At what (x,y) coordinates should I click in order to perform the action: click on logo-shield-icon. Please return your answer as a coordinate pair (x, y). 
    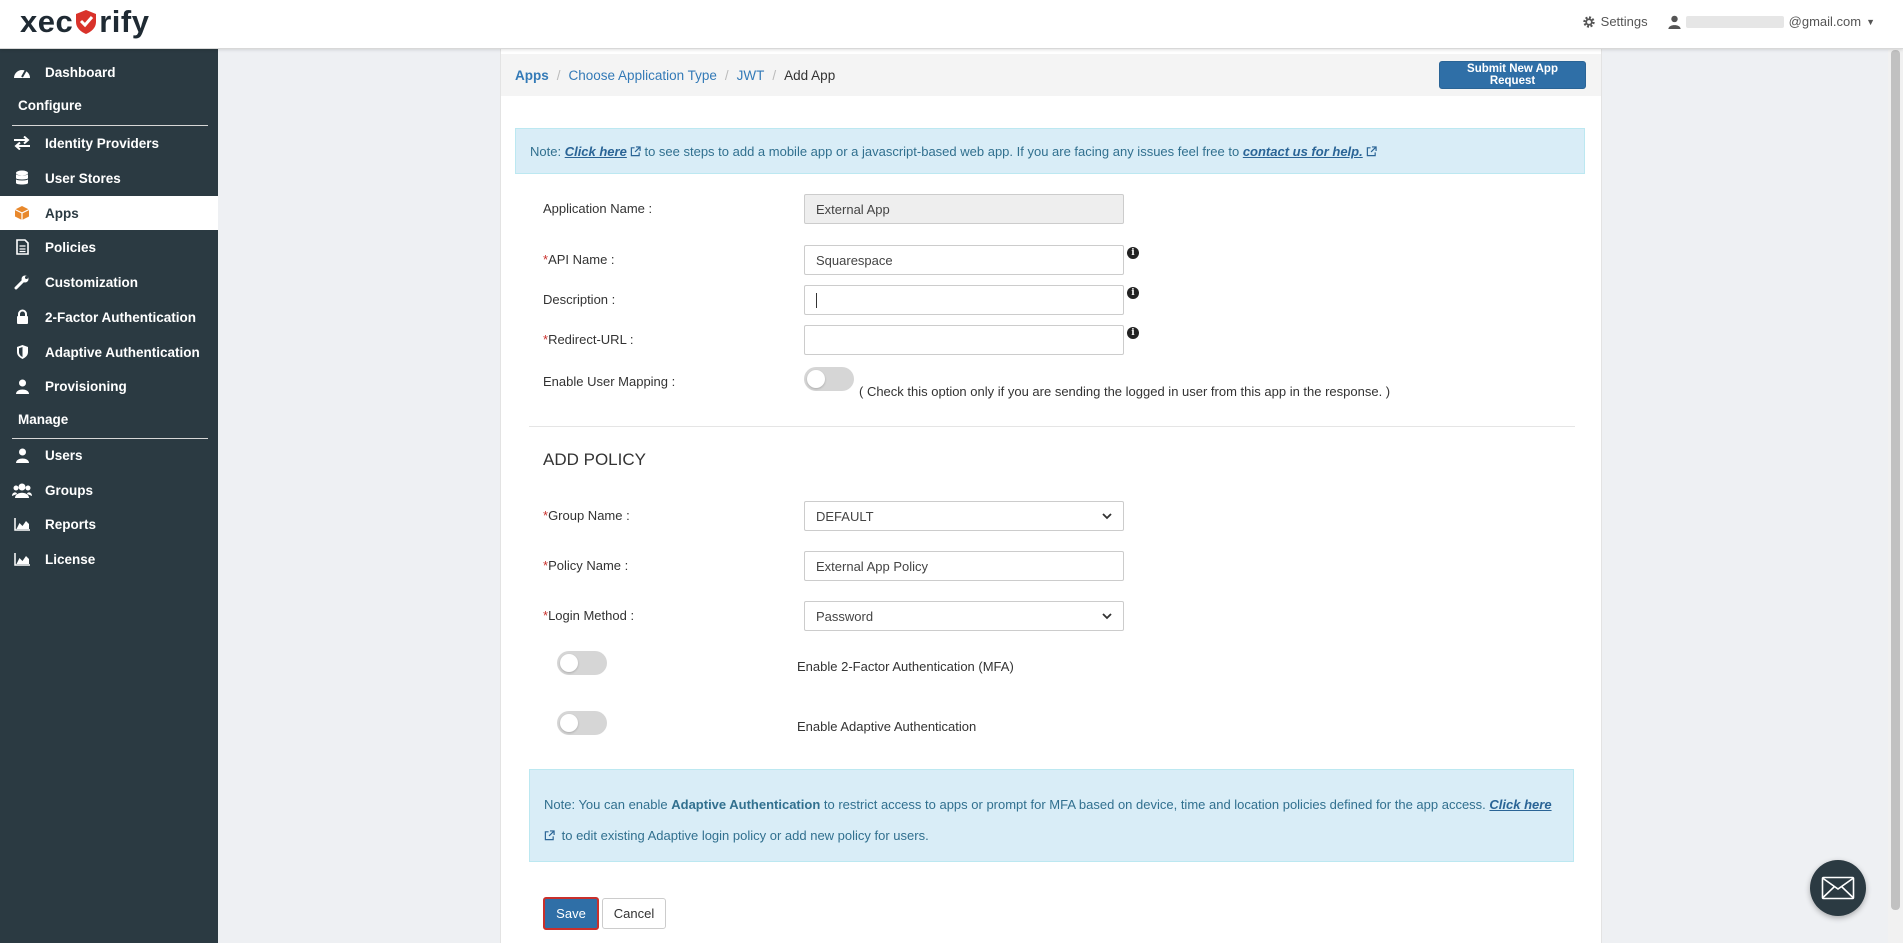
    Looking at the image, I should click on (86, 22).